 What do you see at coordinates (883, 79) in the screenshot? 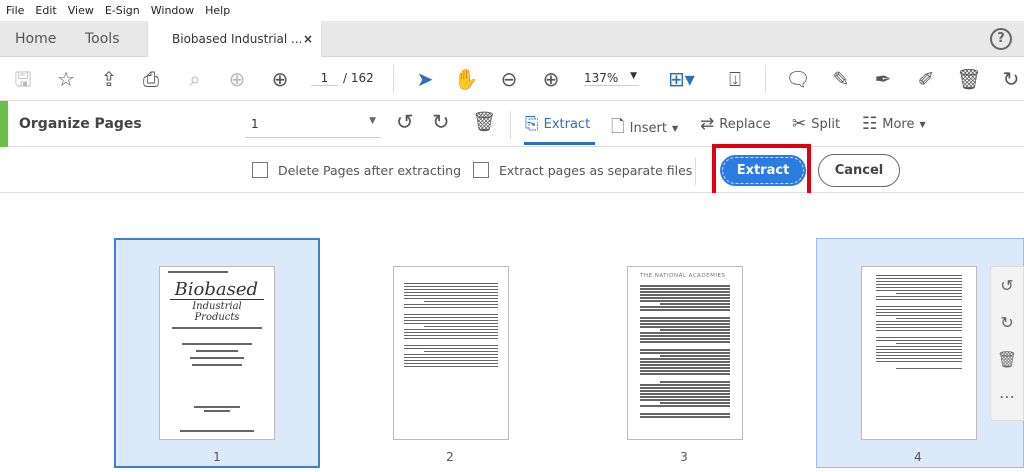
I see `sign-icon: ✒` at bounding box center [883, 79].